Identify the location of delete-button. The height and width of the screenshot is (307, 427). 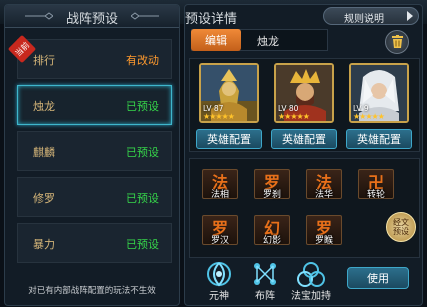
(397, 42).